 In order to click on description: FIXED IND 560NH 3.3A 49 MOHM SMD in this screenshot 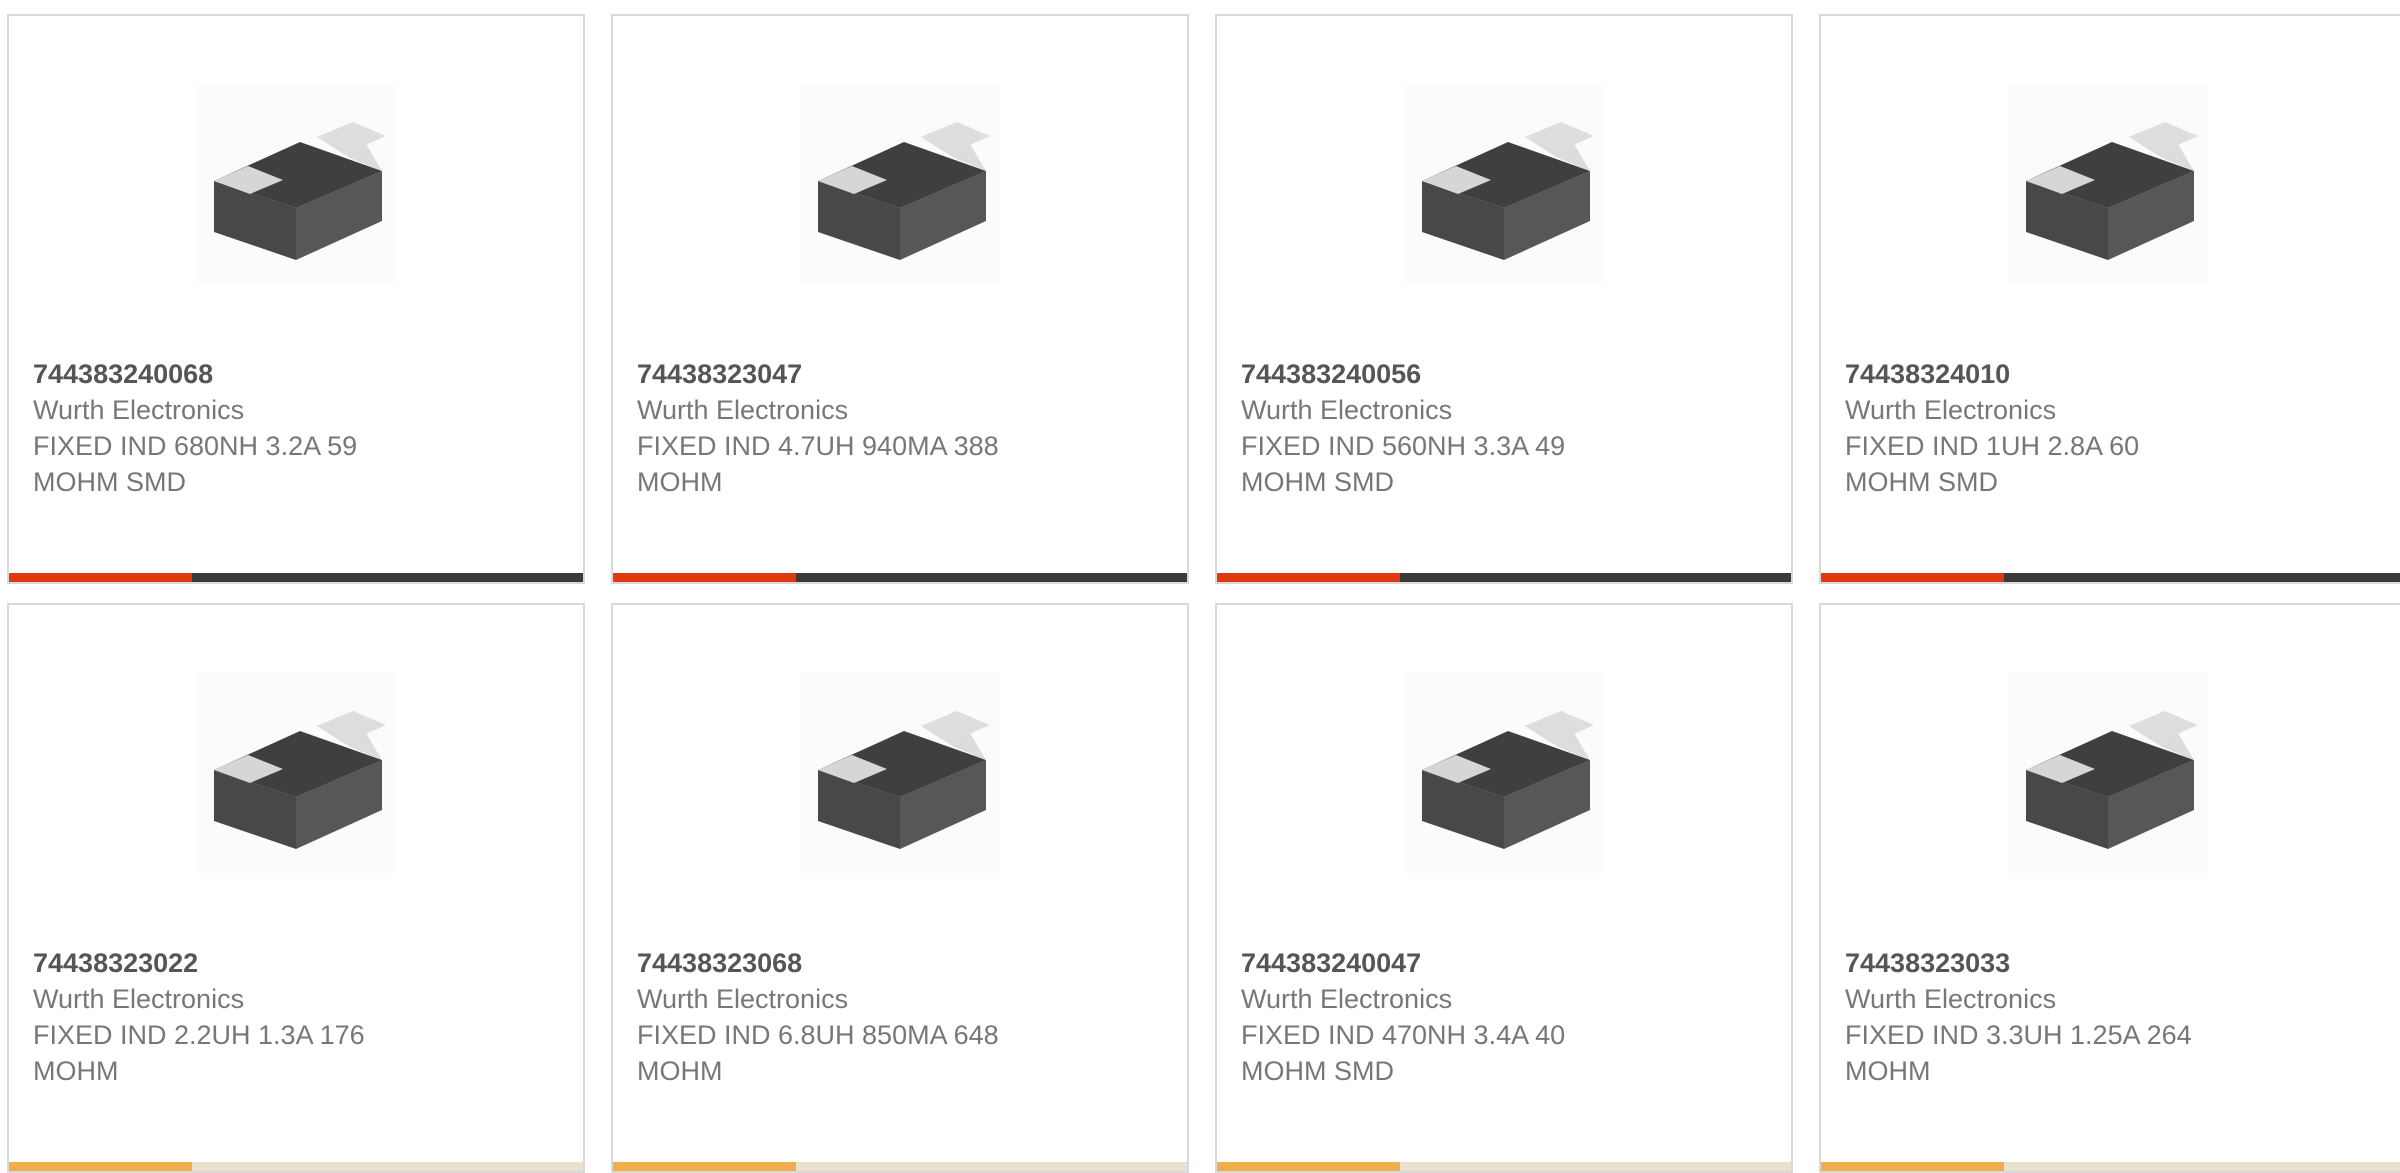, I will do `click(1403, 464)`.